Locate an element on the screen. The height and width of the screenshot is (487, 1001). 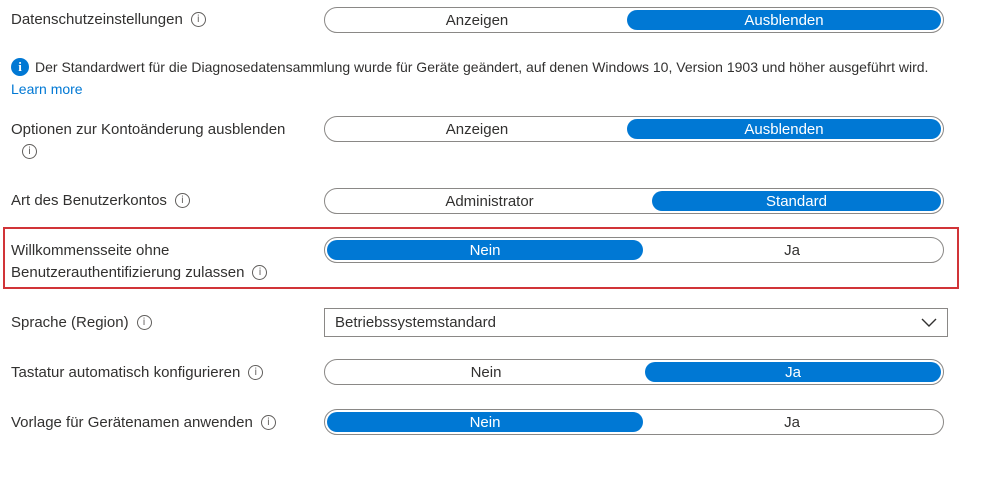
tastatur-label: Tastatur automatisch konfigurieren i is located at coordinates (137, 373).